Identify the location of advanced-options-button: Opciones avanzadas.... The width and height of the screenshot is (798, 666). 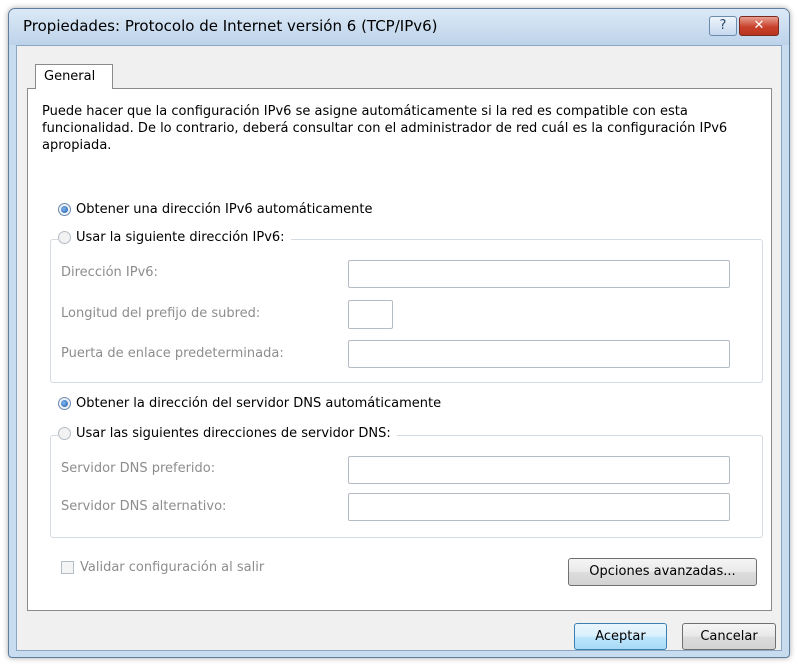
(662, 572).